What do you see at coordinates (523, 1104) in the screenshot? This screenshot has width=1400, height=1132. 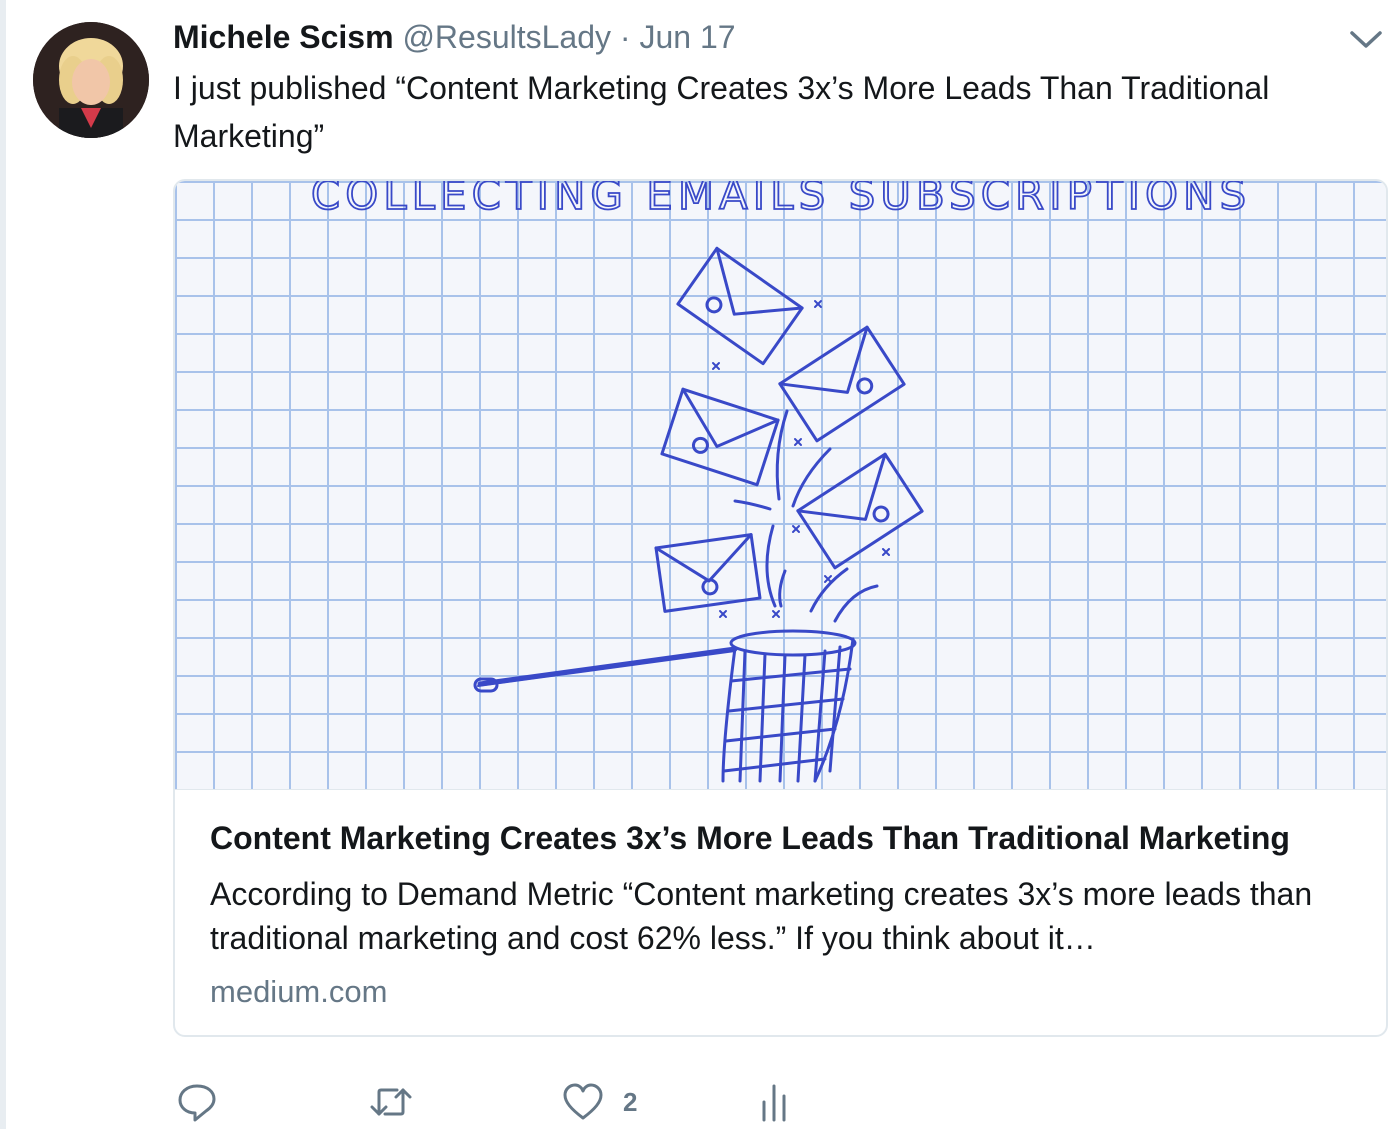 I see `tweet-actions: 2` at bounding box center [523, 1104].